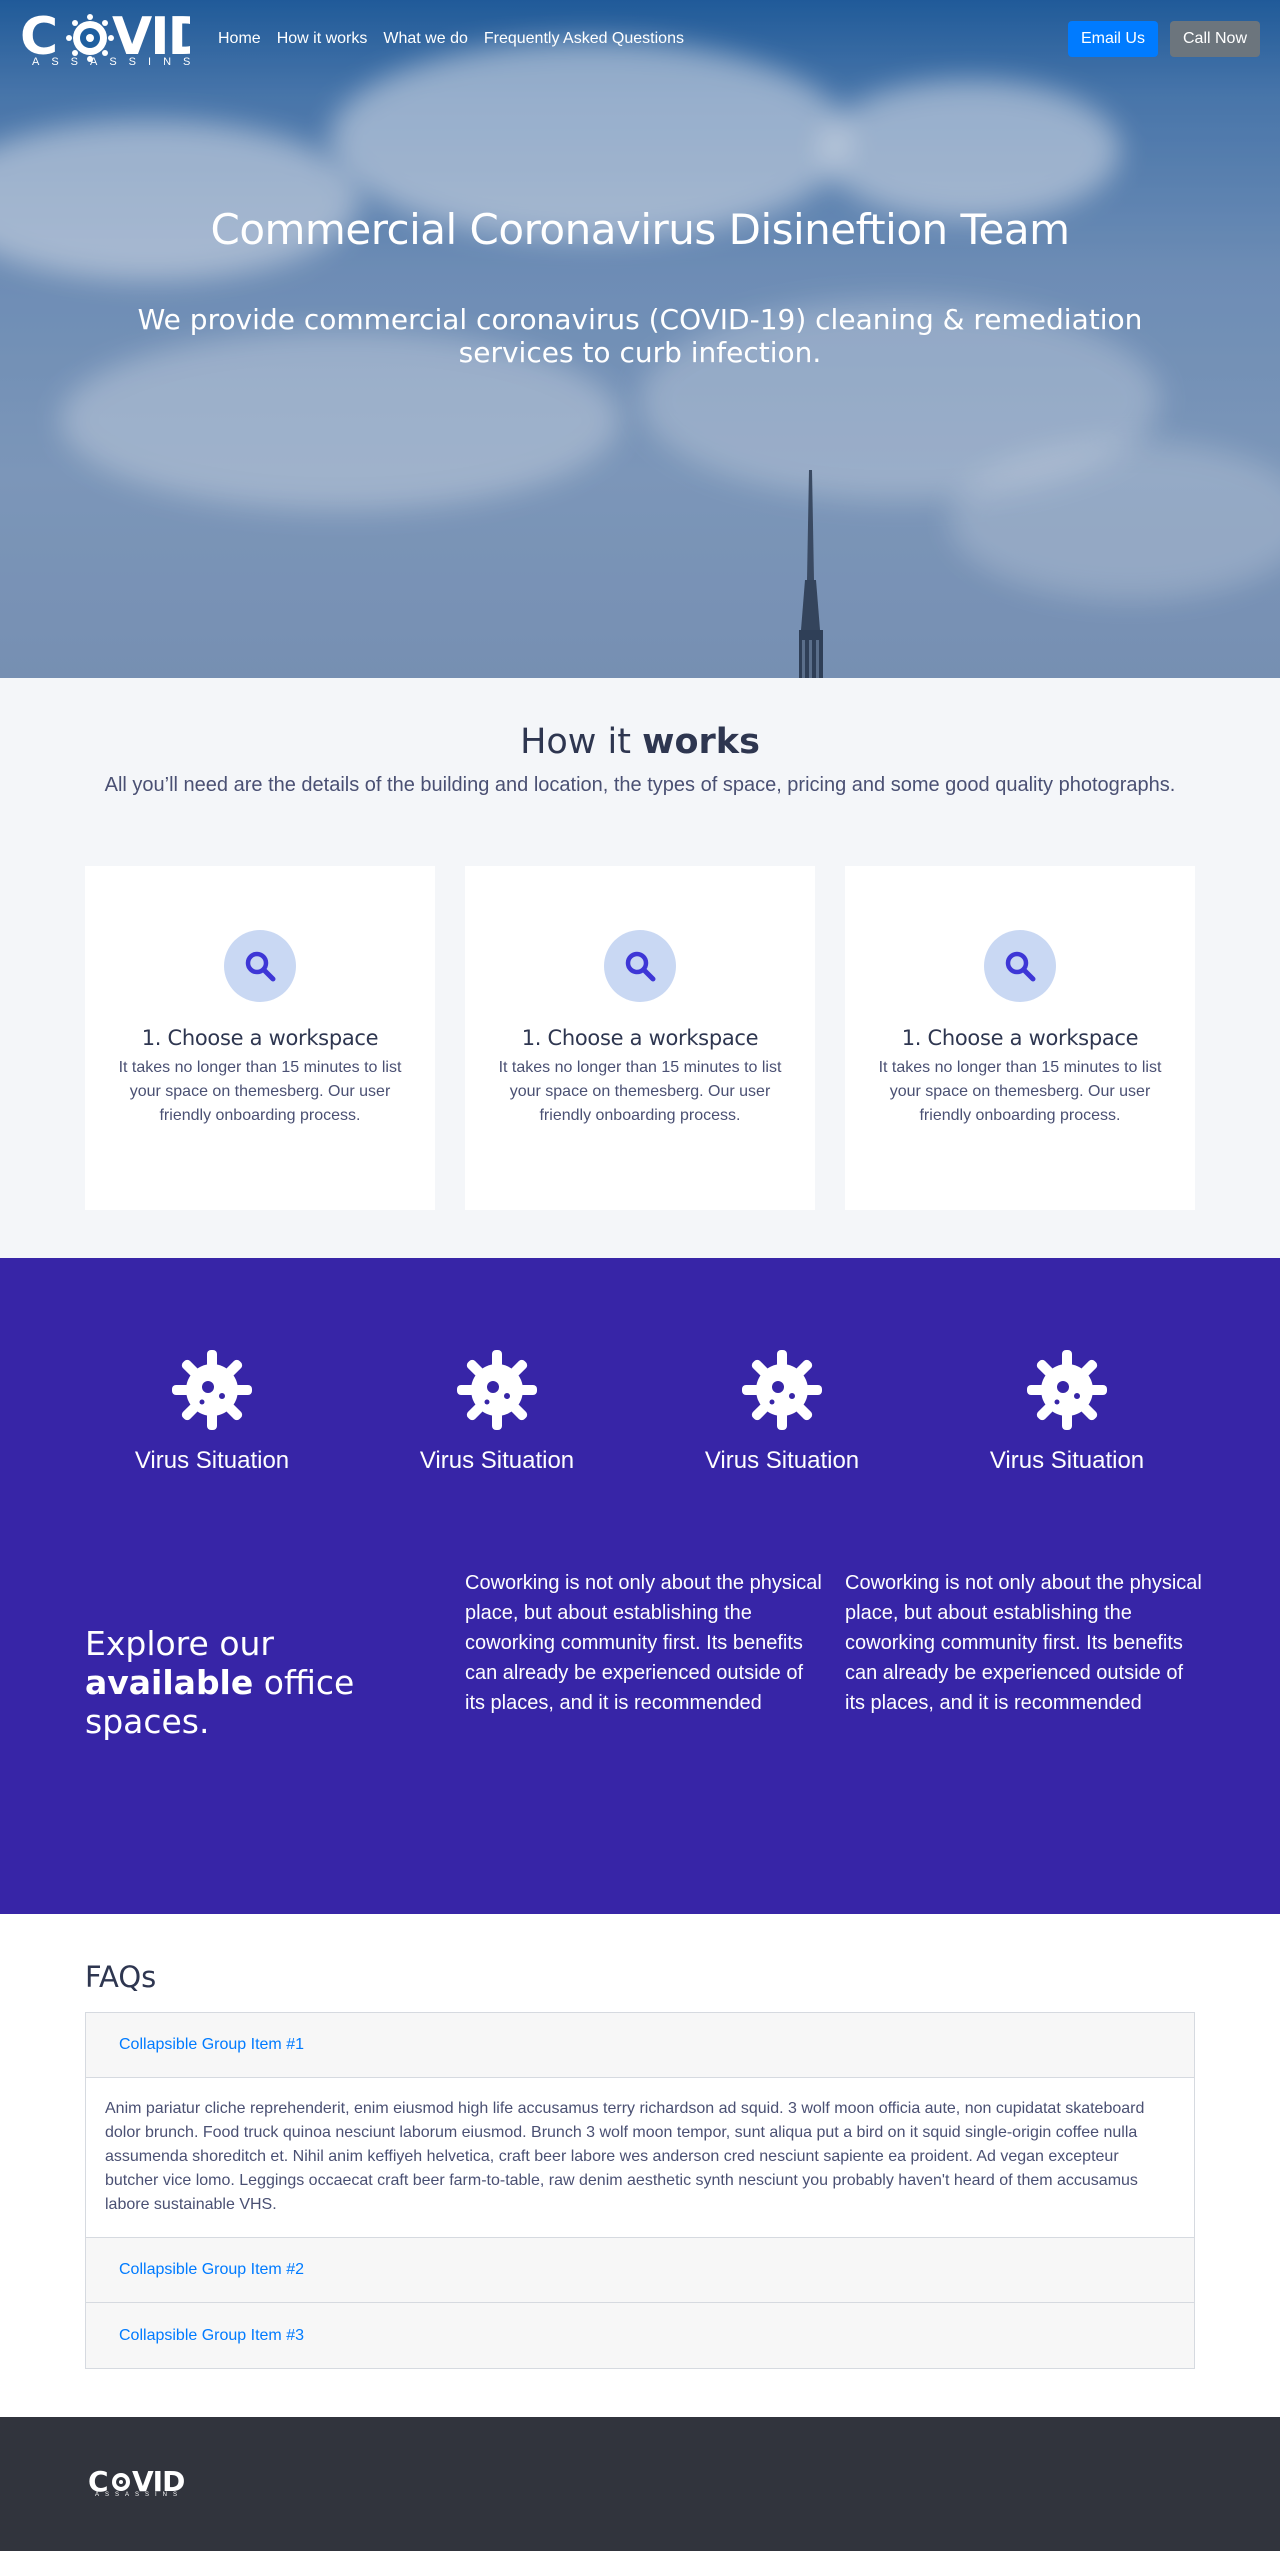  What do you see at coordinates (701, 742) in the screenshot?
I see `how-title-bold: works` at bounding box center [701, 742].